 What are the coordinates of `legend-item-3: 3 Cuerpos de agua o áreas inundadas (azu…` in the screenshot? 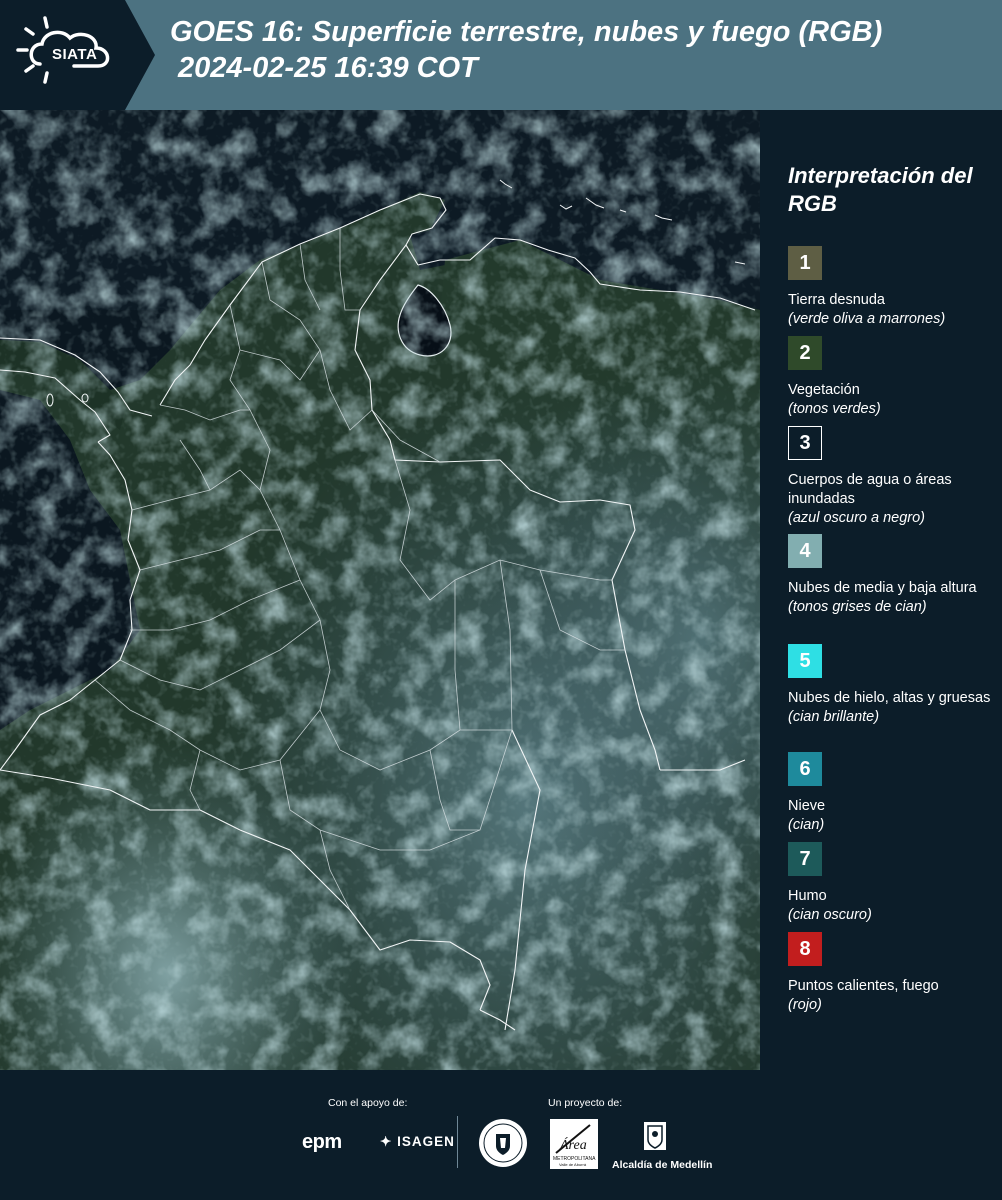 It's located at (895, 477).